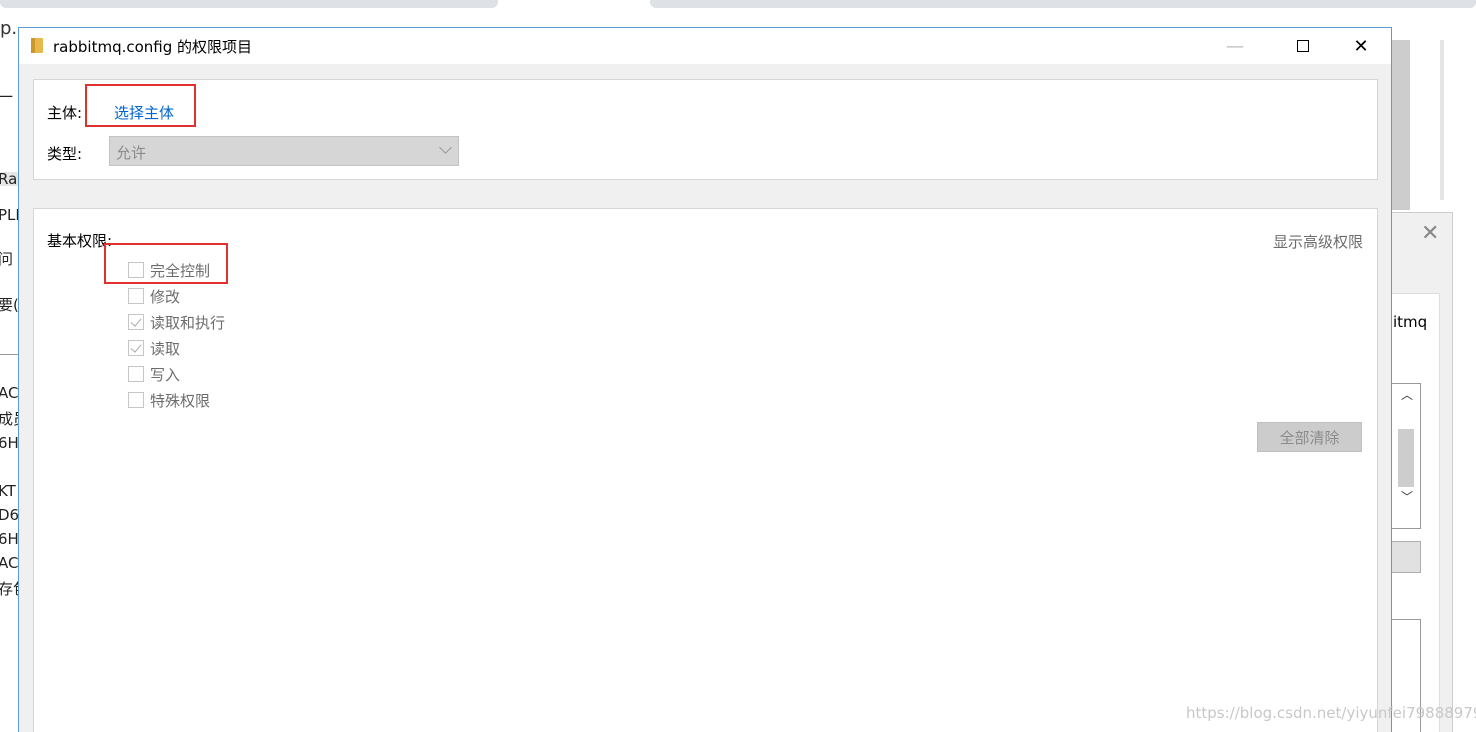  What do you see at coordinates (8, 491) in the screenshot?
I see `background-text: KT` at bounding box center [8, 491].